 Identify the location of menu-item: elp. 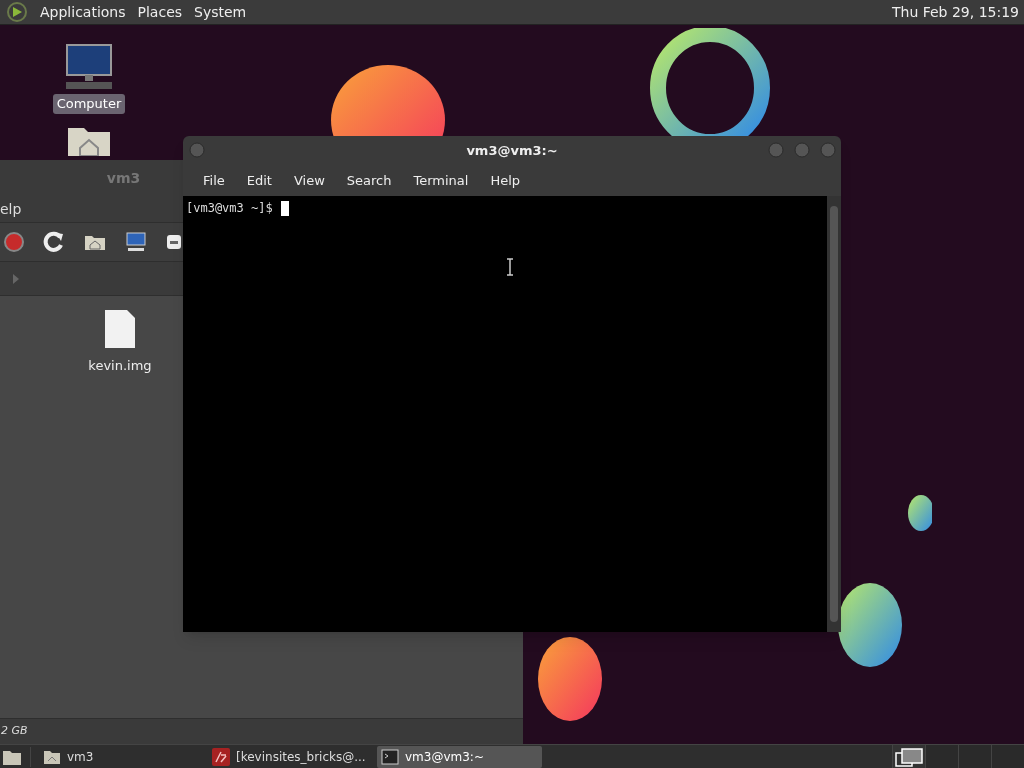
(11, 209).